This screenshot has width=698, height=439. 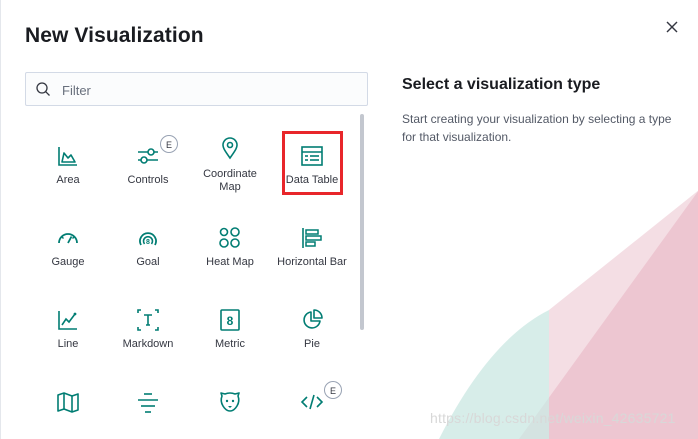 I want to click on viz-tile-heat-map: Heat Map, so click(x=230, y=235).